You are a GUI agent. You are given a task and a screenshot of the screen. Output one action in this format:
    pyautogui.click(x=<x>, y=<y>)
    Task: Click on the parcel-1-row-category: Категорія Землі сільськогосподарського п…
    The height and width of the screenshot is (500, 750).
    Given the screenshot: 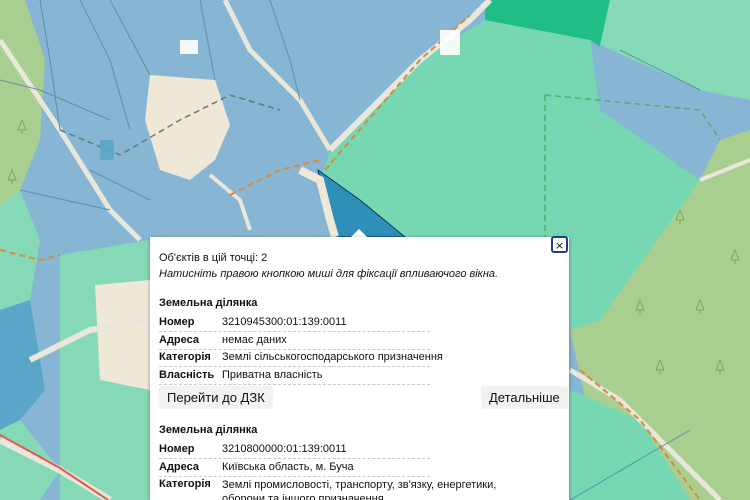 What is the action you would take?
    pyautogui.click(x=301, y=358)
    